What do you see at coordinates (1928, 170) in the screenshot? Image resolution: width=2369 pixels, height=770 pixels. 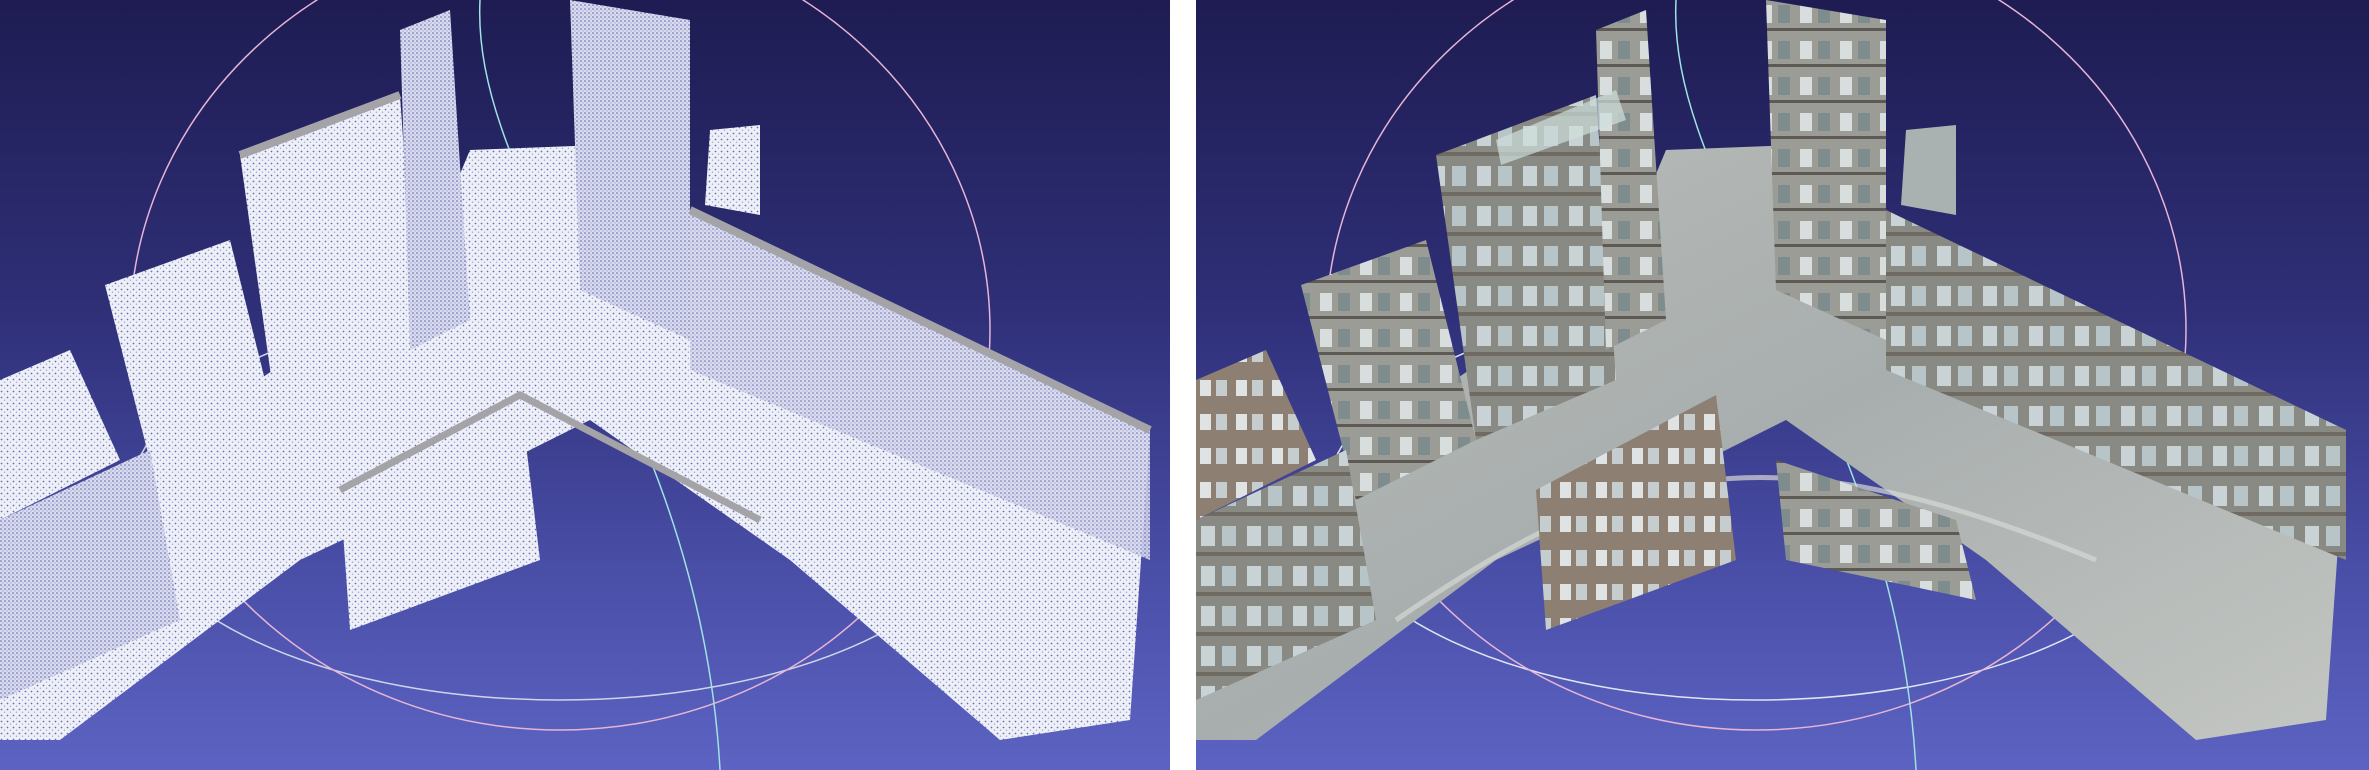 I see `mesh-fragment` at bounding box center [1928, 170].